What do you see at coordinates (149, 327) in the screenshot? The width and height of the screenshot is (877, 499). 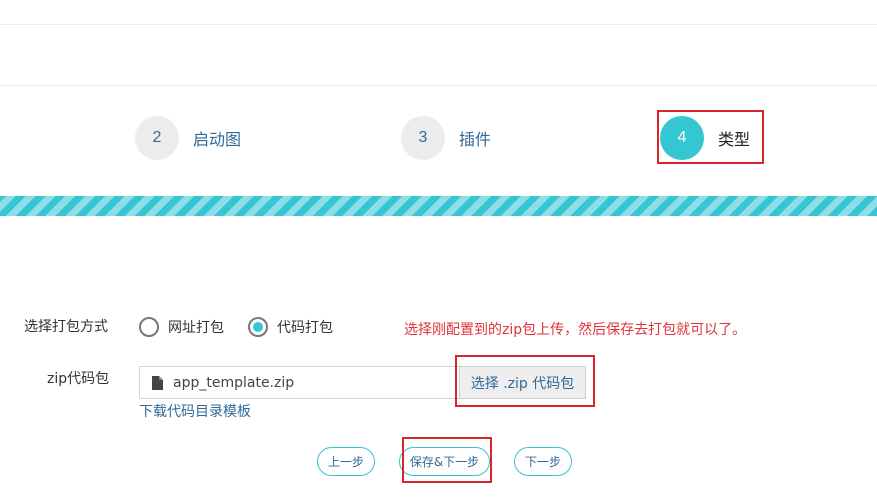 I see `radio-unchecked-icon` at bounding box center [149, 327].